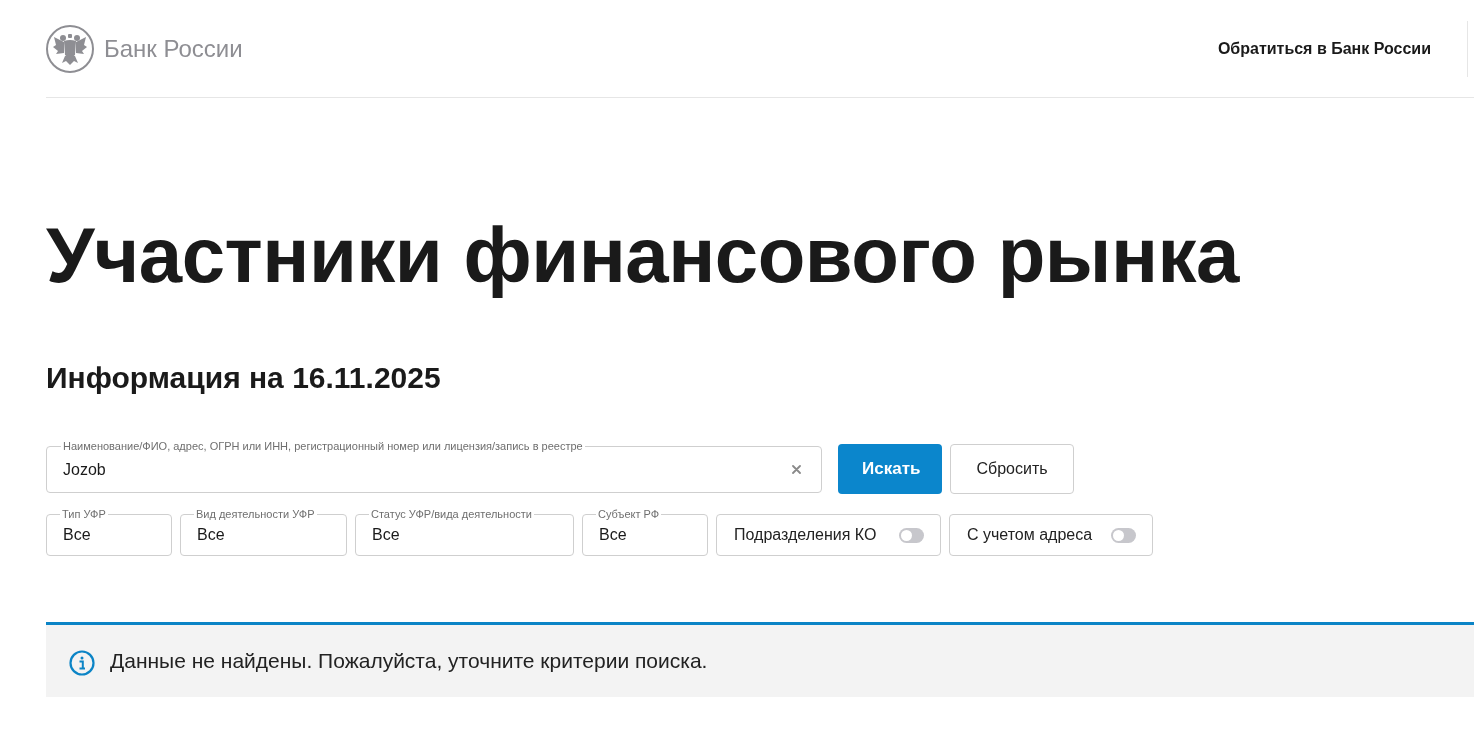  I want to click on search-button: Искать, so click(890, 469).